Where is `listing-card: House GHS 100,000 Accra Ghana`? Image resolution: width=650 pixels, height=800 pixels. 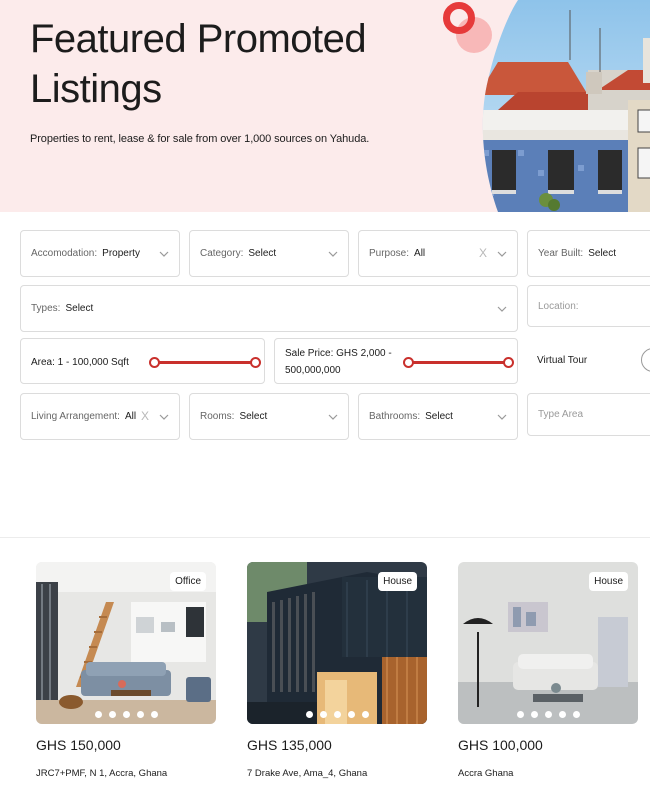
listing-card: House GHS 100,000 Accra Ghana is located at coordinates (548, 670).